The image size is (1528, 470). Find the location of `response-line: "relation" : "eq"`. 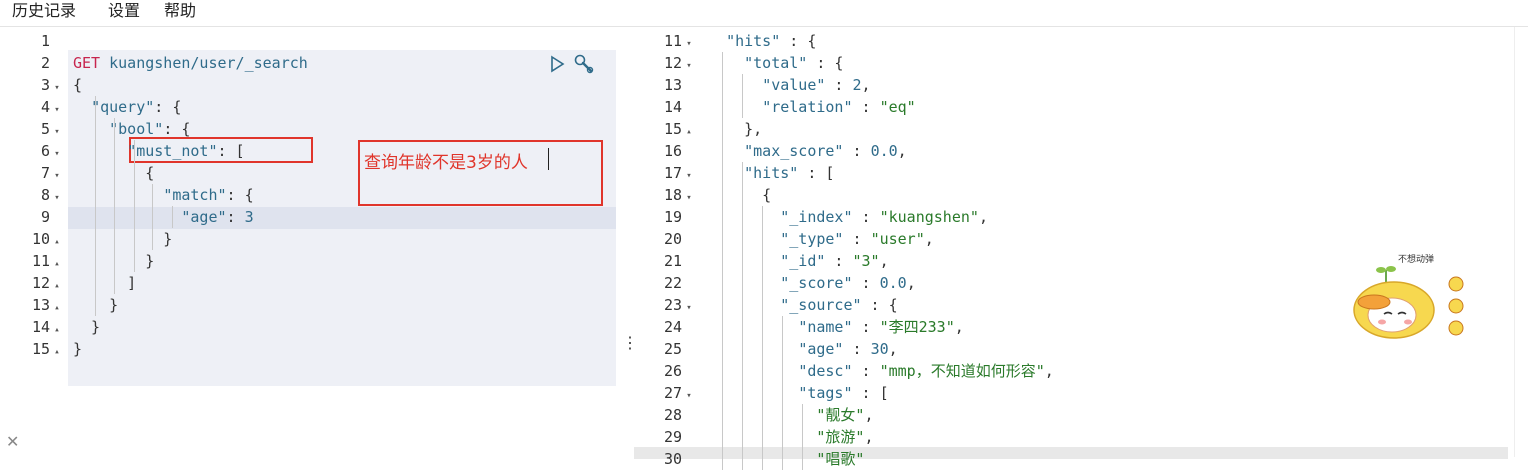

response-line: "relation" : "eq" is located at coordinates (812, 107).